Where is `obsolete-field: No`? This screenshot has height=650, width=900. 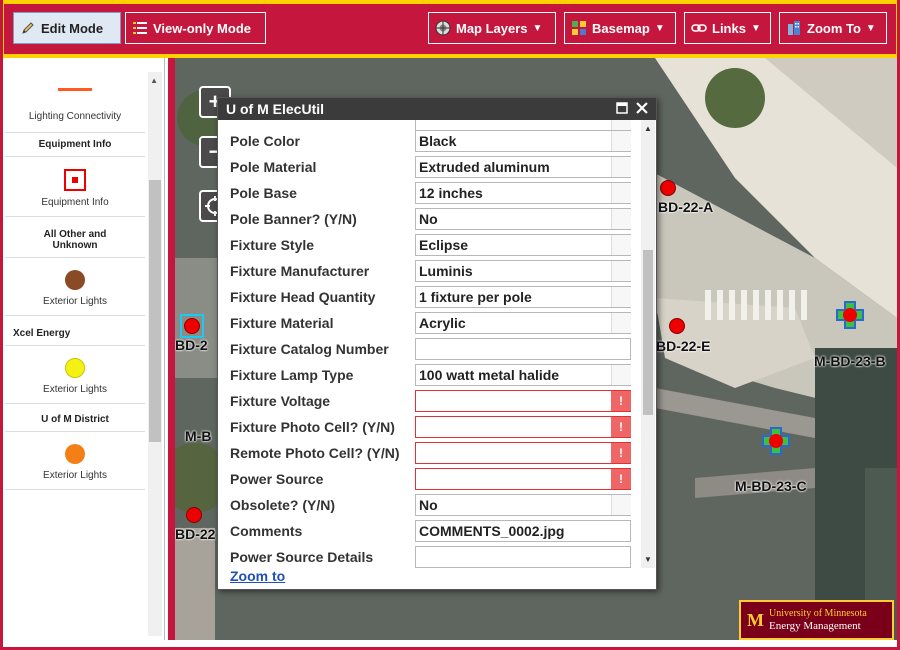
obsolete-field: No is located at coordinates (523, 505).